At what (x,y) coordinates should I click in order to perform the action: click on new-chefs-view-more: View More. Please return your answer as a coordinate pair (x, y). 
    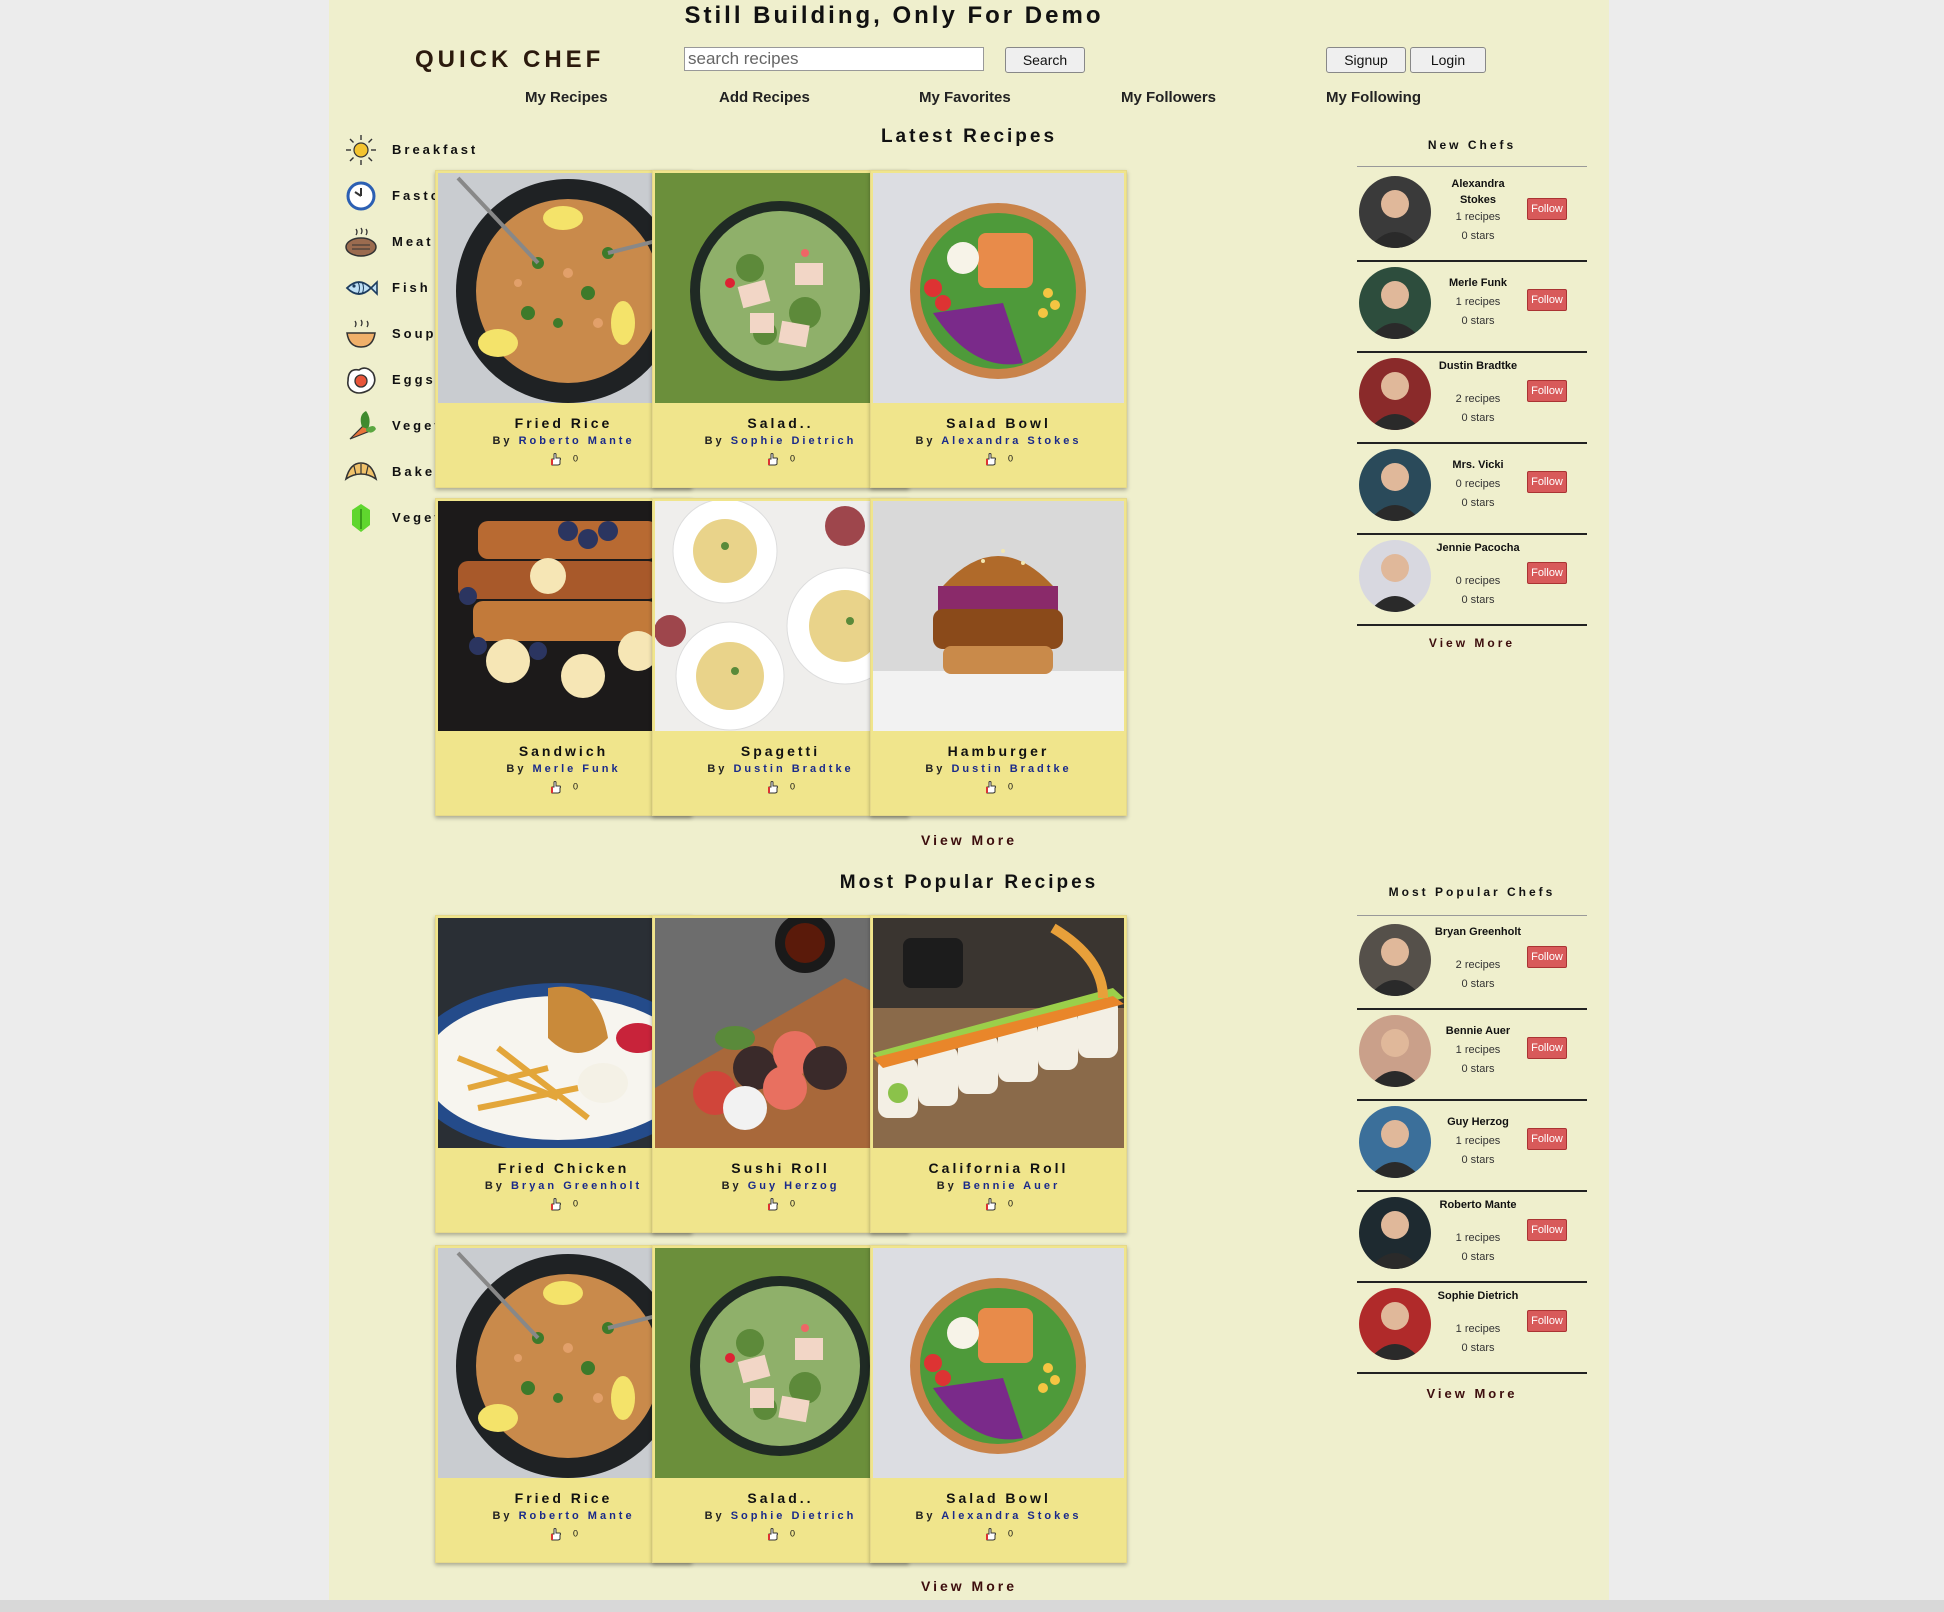
    Looking at the image, I should click on (1472, 643).